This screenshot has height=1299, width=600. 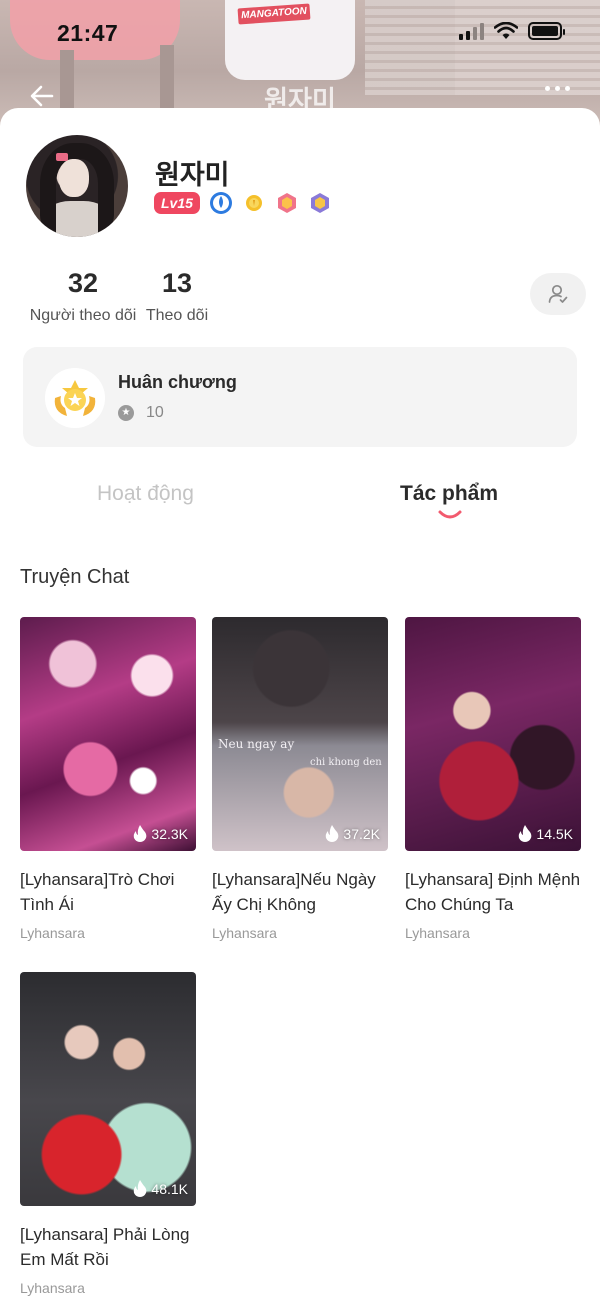 I want to click on followers-label: Người theo dõi, so click(x=83, y=315).